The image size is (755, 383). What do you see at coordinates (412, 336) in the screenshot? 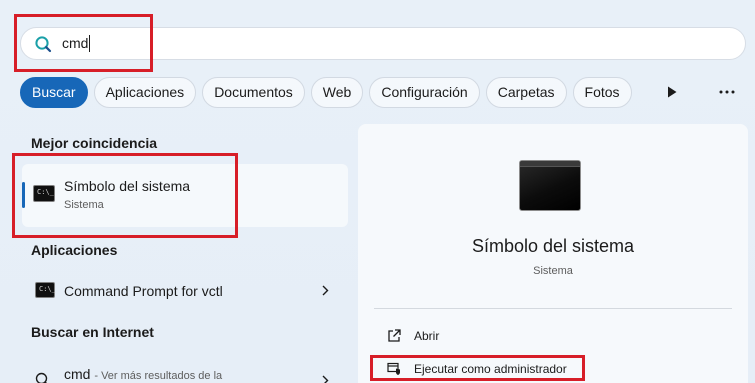
I see `open-action: Abrir` at bounding box center [412, 336].